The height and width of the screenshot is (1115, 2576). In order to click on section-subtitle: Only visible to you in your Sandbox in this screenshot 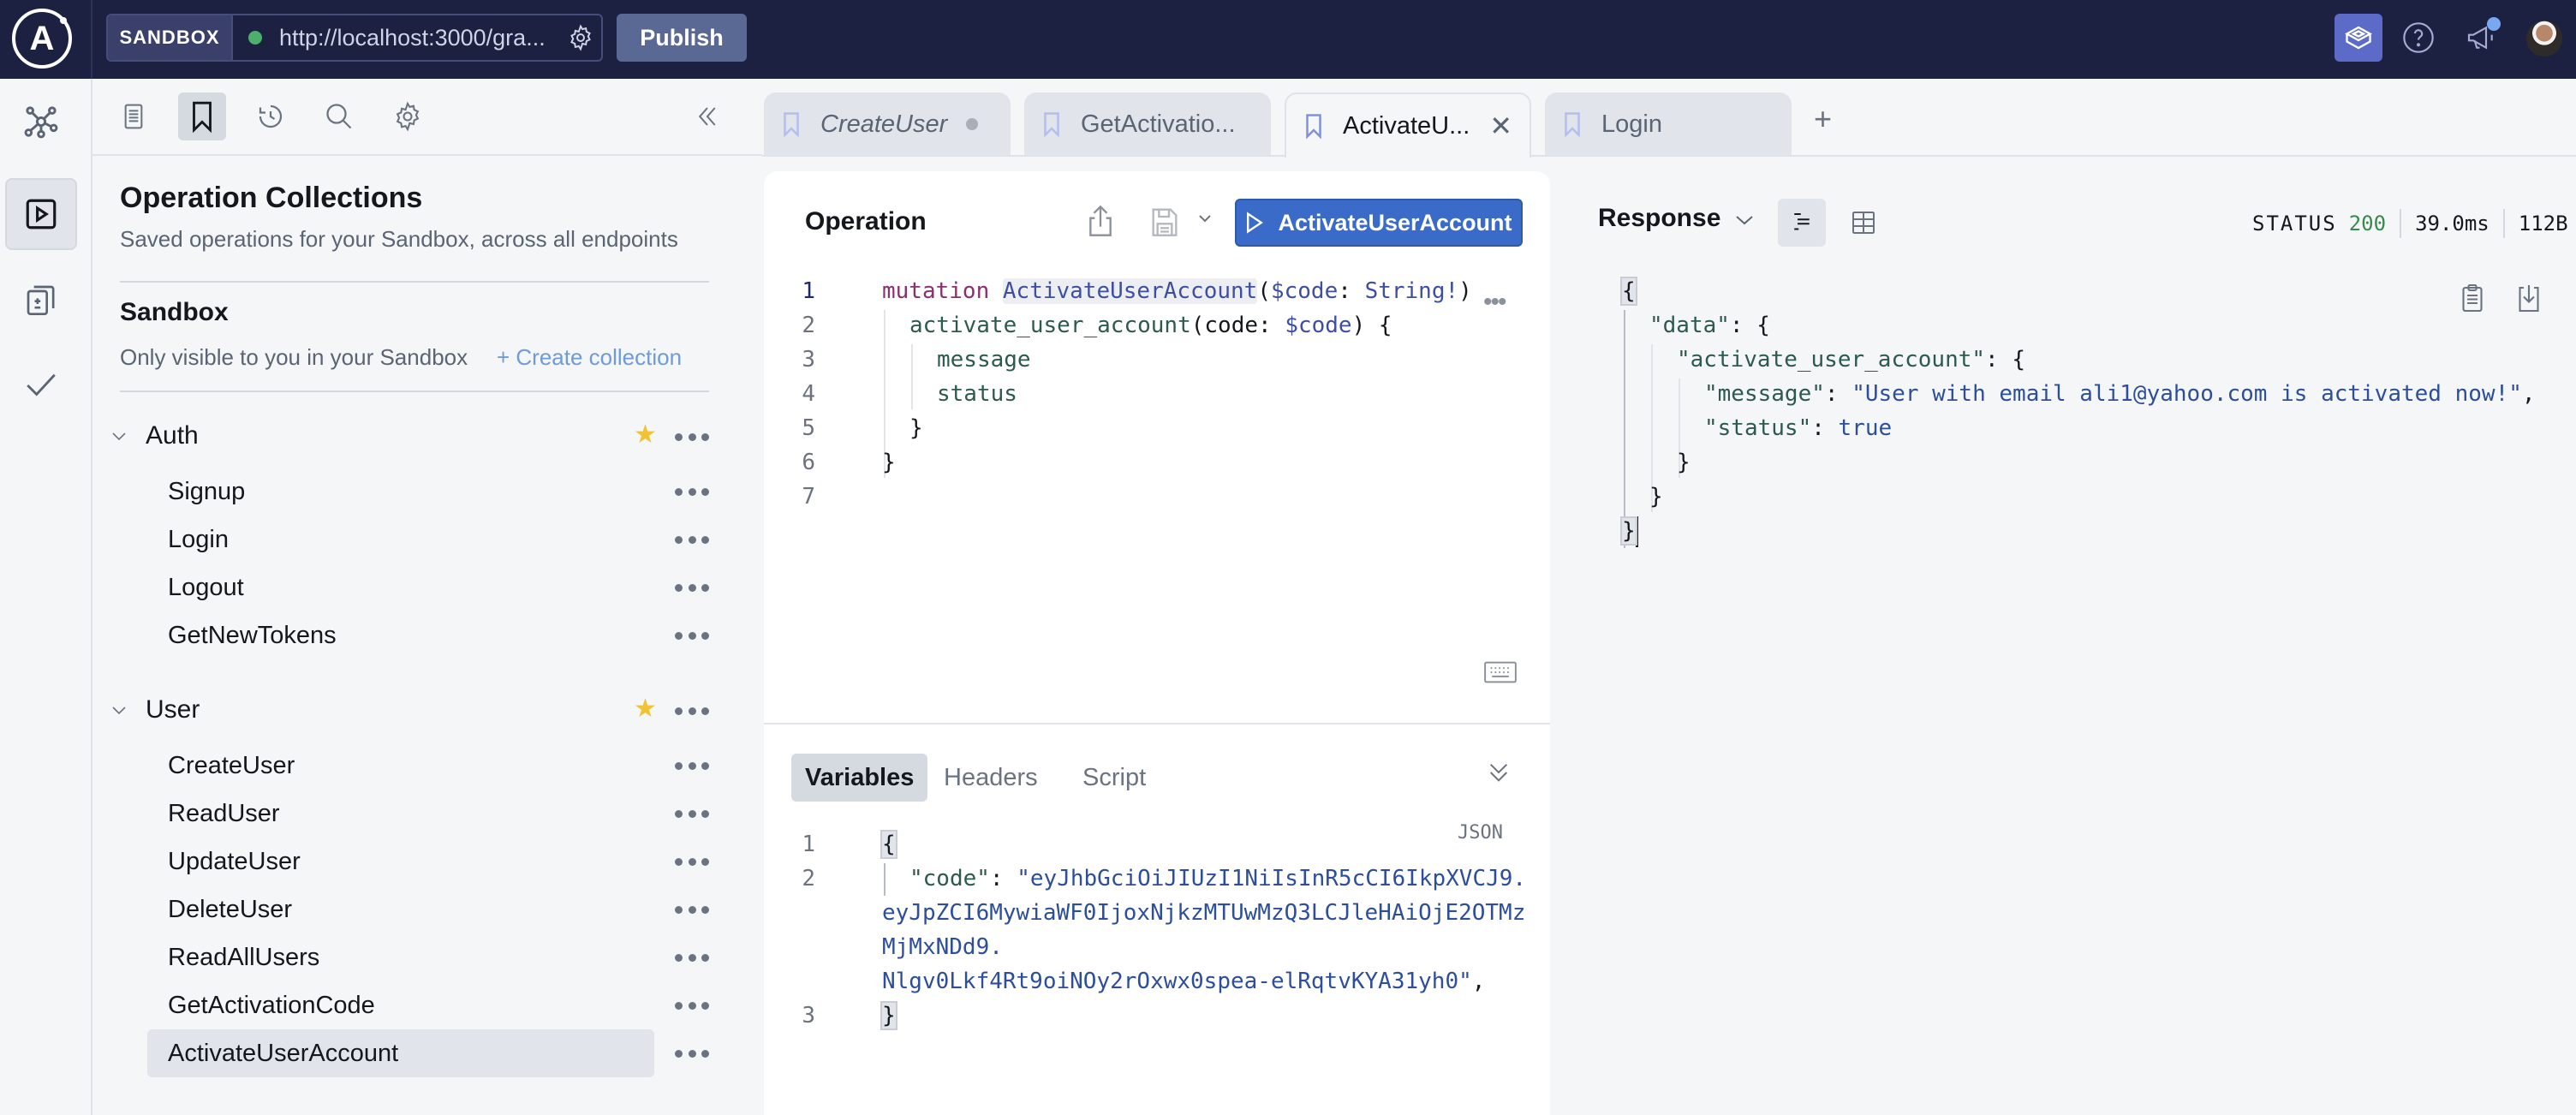, I will do `click(294, 357)`.